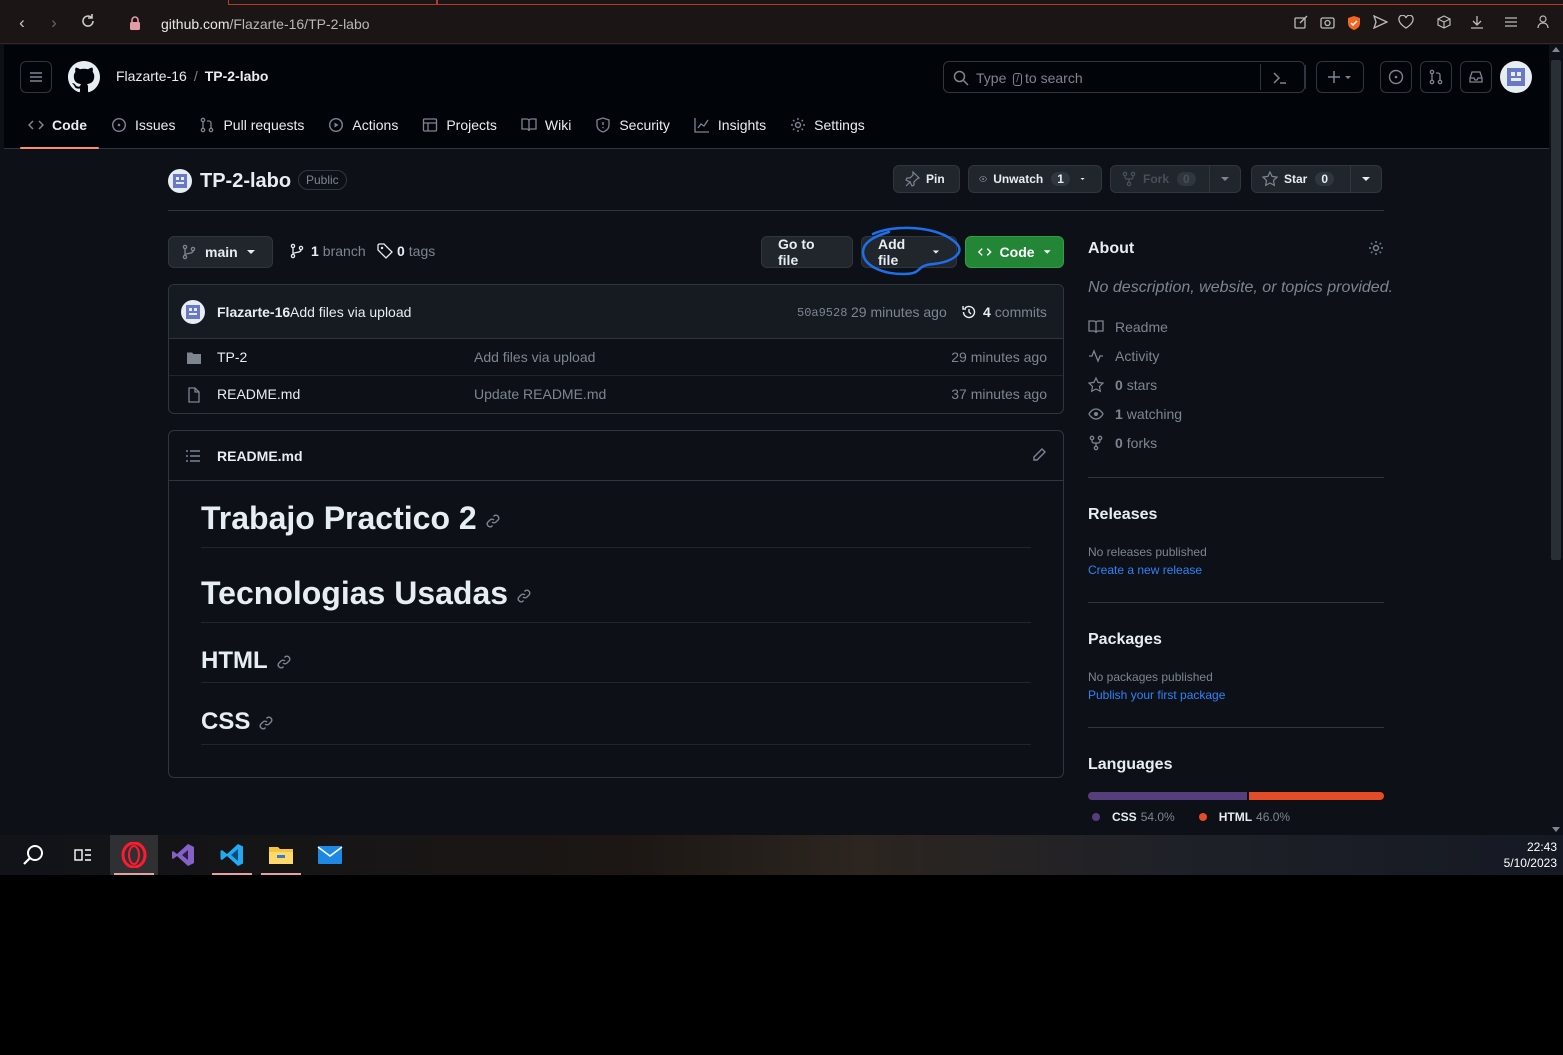 The width and height of the screenshot is (1563, 1055). Describe the element at coordinates (1512, 23) in the screenshot. I see `menu-lines-icon` at that location.